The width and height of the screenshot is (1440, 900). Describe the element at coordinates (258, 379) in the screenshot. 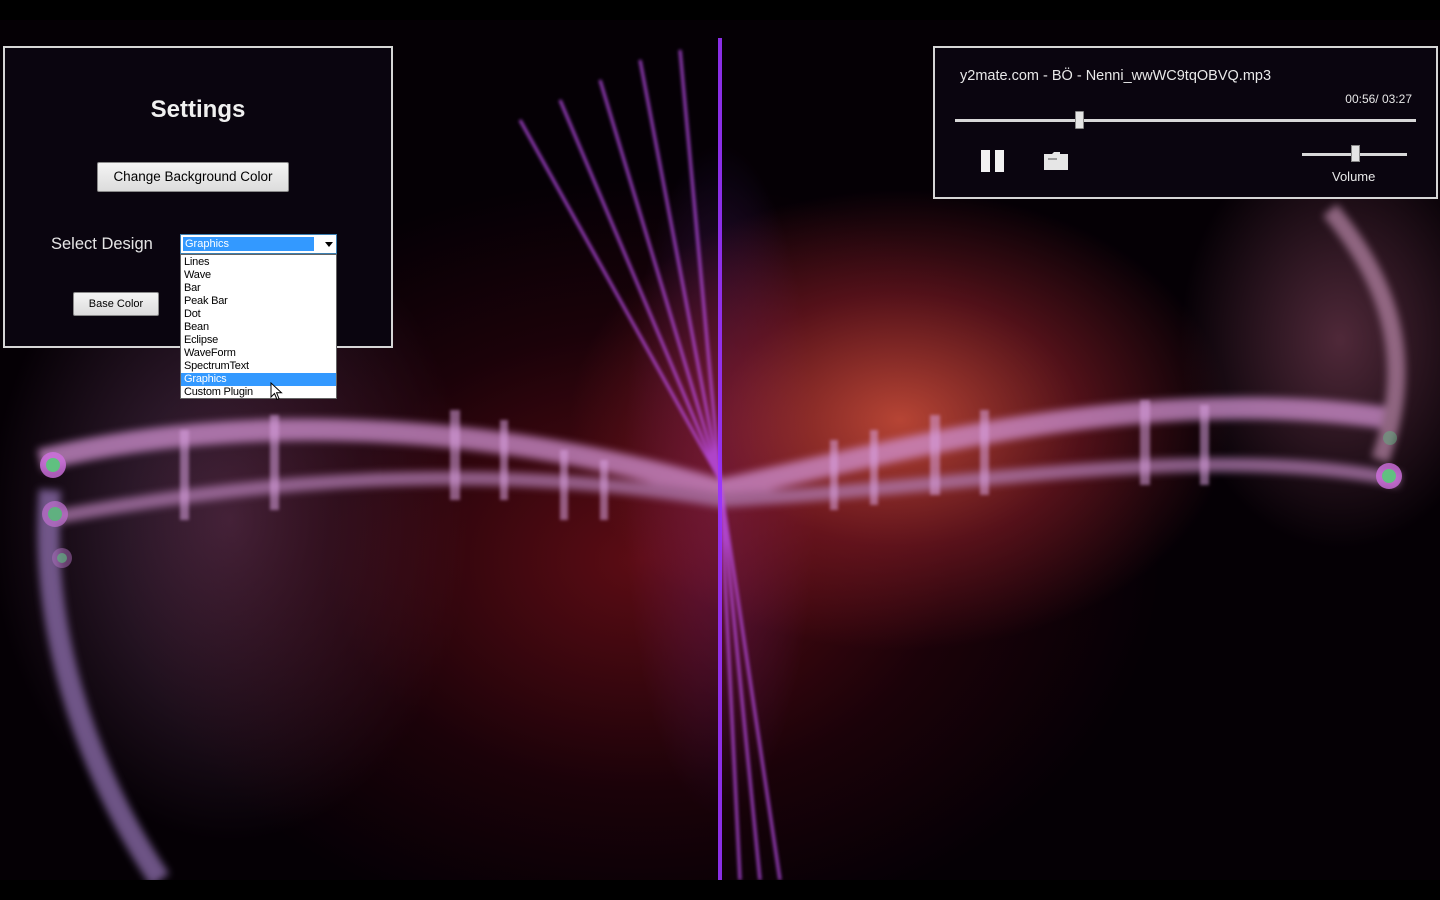

I see `design-option: Graphics` at that location.